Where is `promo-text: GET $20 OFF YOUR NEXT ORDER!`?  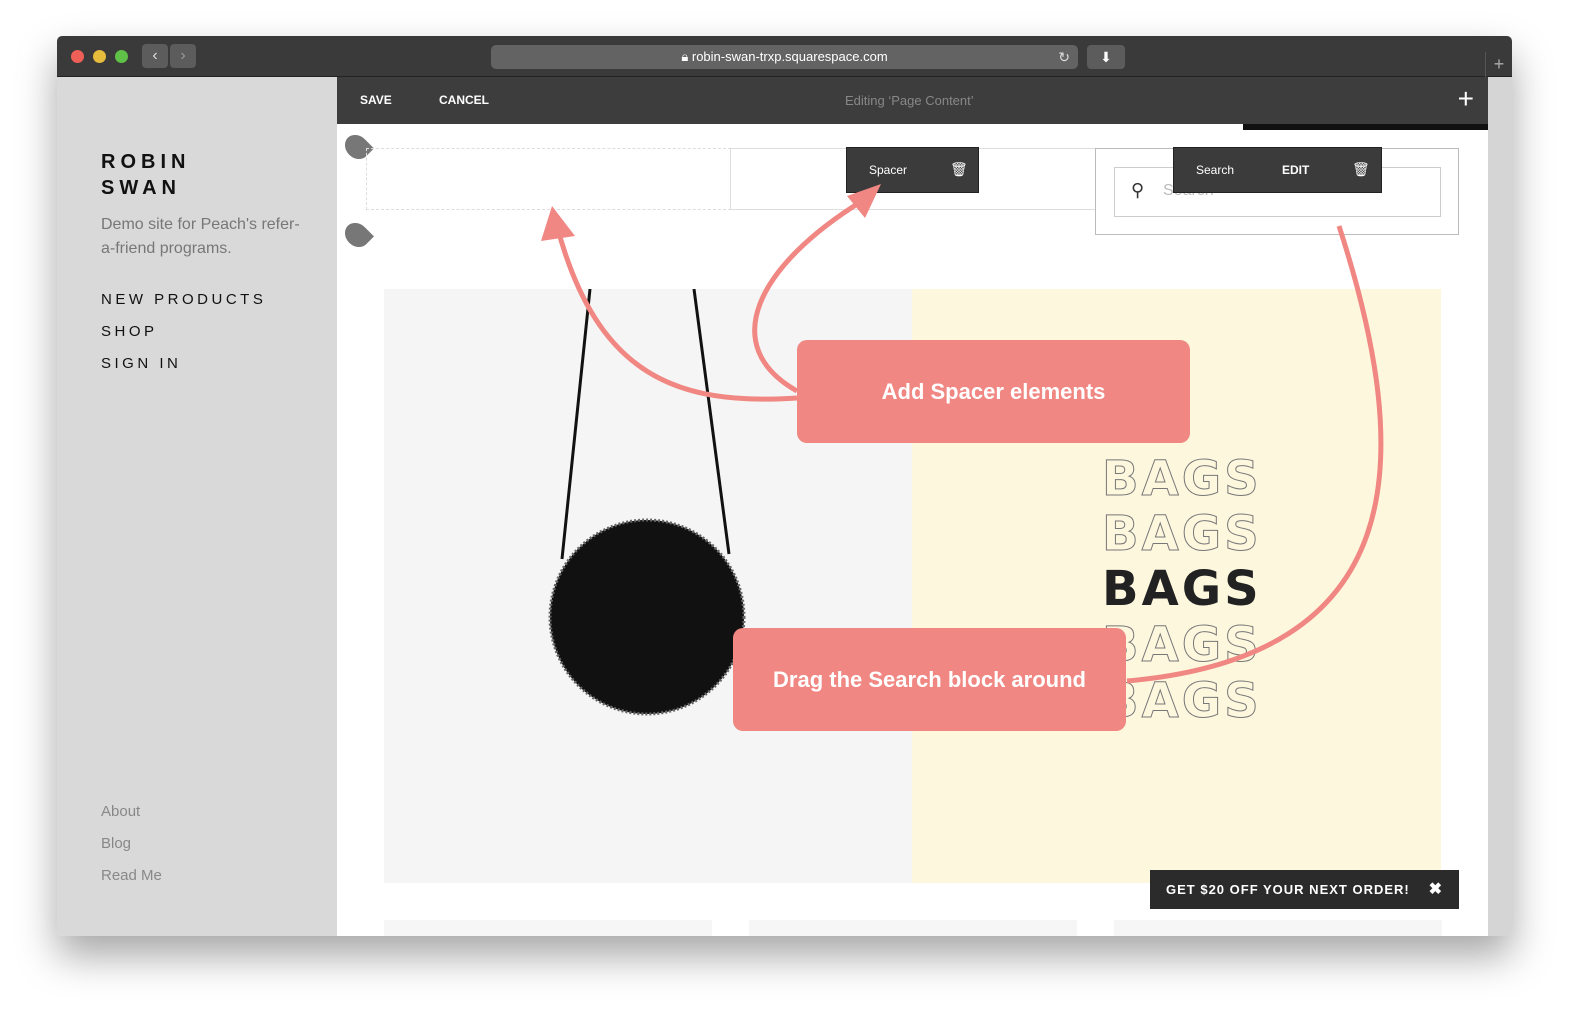
promo-text: GET $20 OFF YOUR NEXT ORDER! is located at coordinates (1288, 889).